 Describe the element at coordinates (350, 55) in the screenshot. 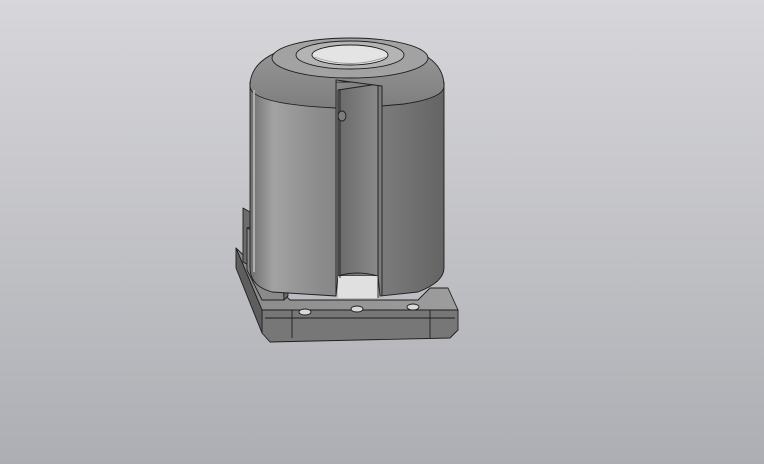

I see `top-bore-hole` at that location.